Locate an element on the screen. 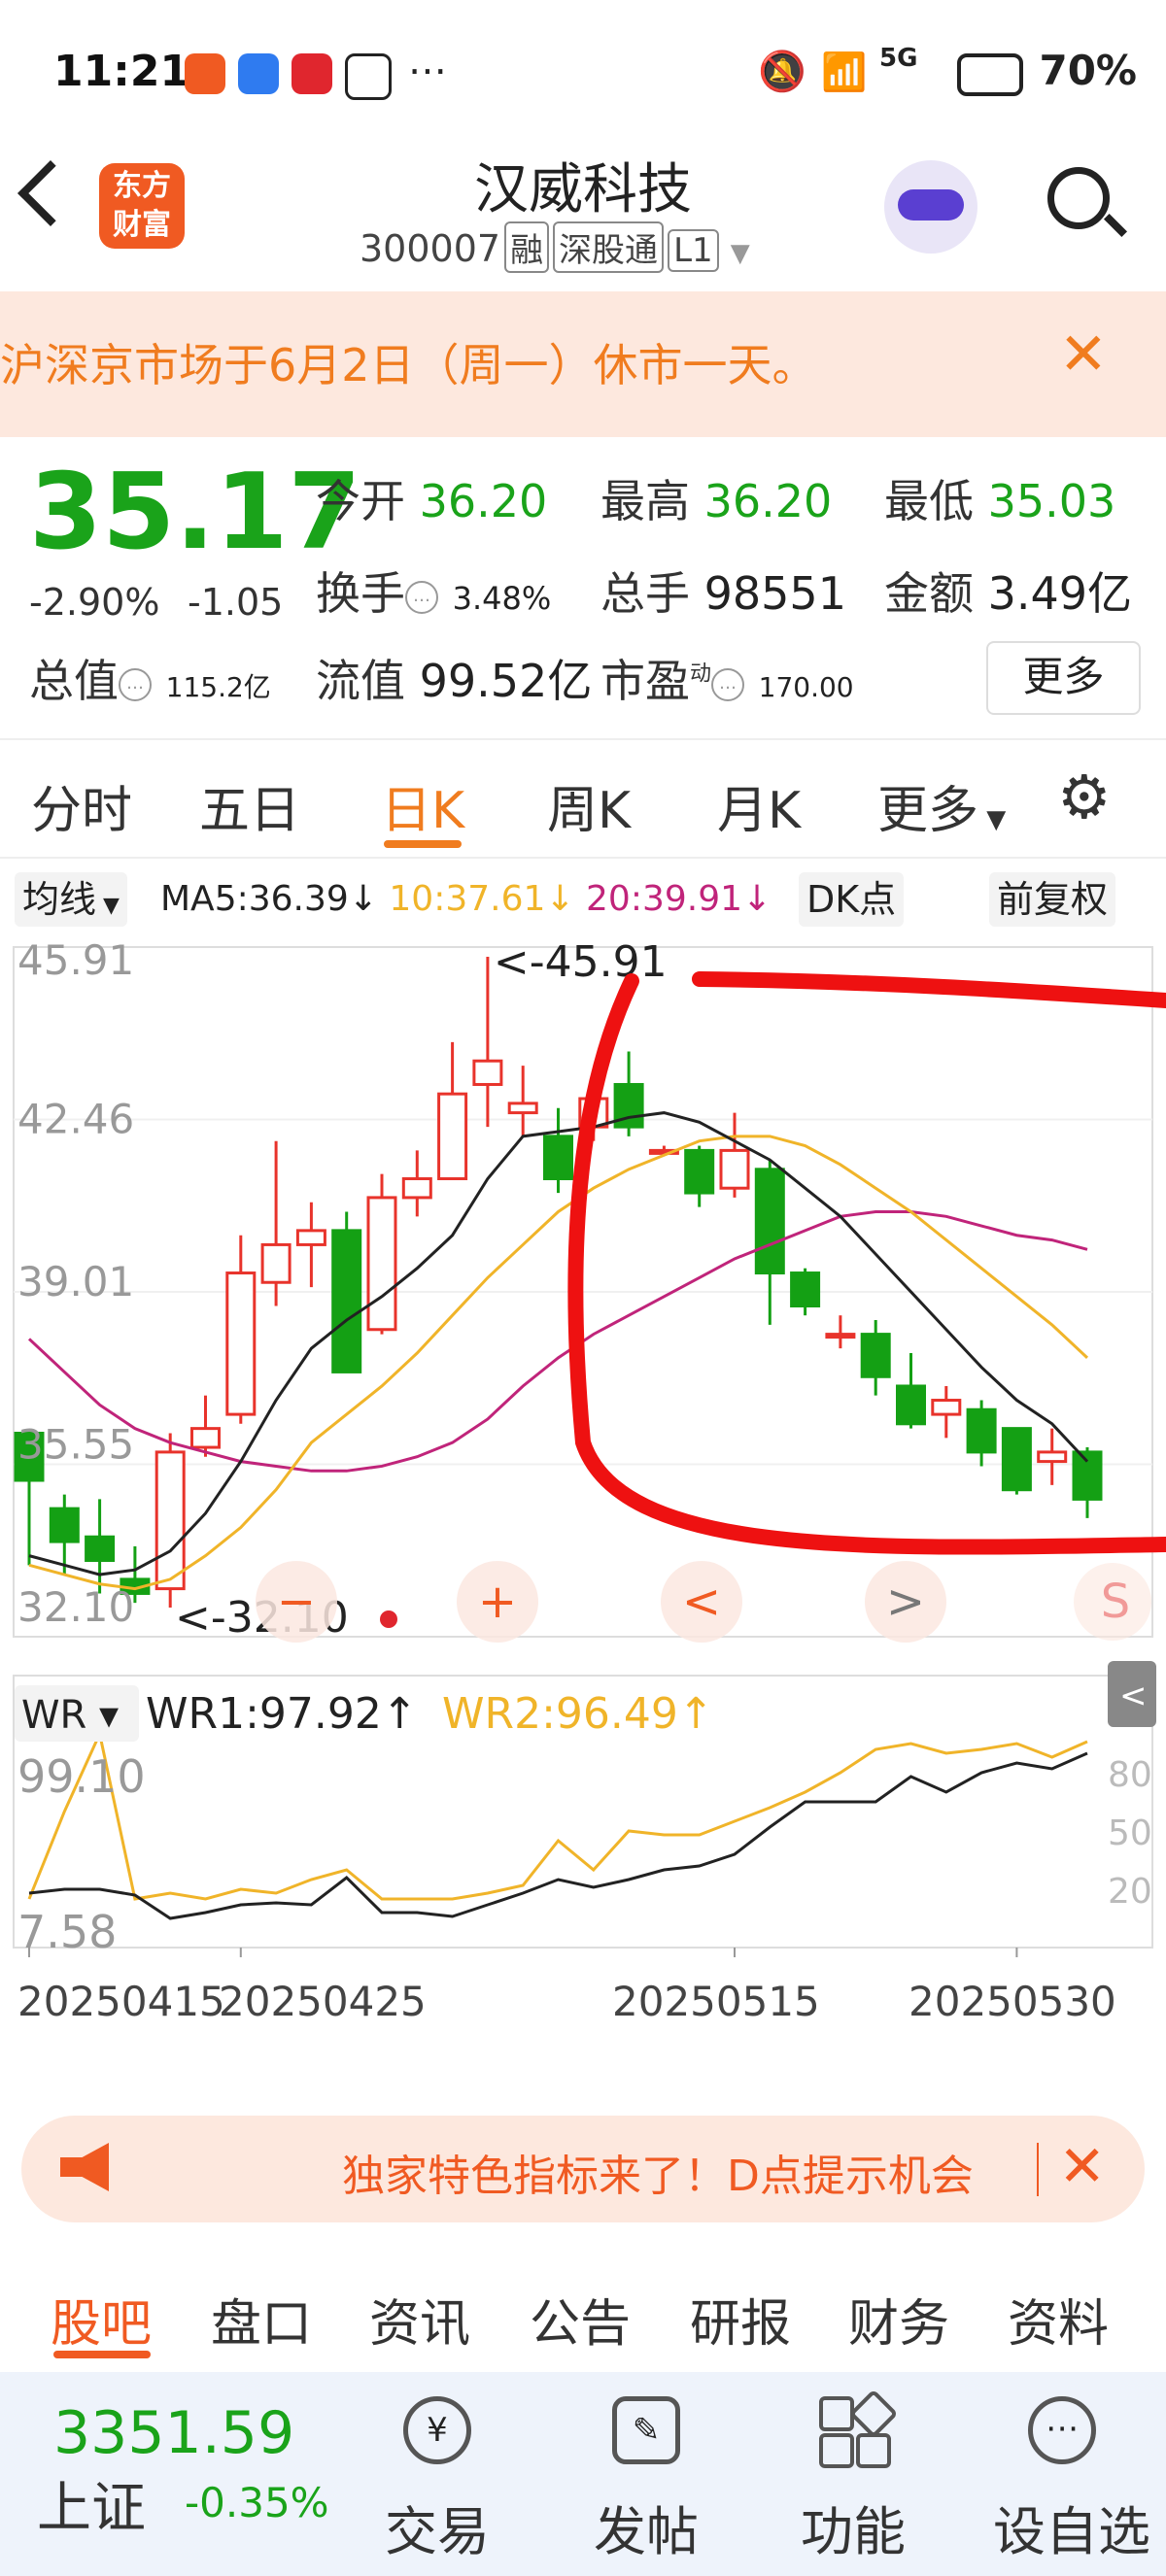  x-tick-label: 20250515 is located at coordinates (716, 2001).